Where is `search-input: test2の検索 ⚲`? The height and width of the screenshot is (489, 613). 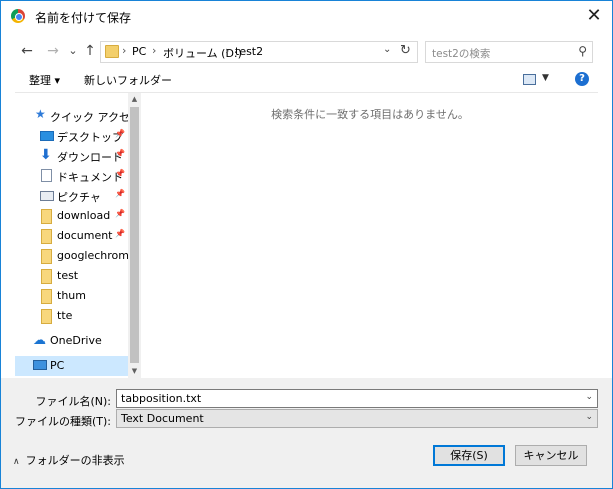
search-input: test2の検索 ⚲ is located at coordinates (509, 52).